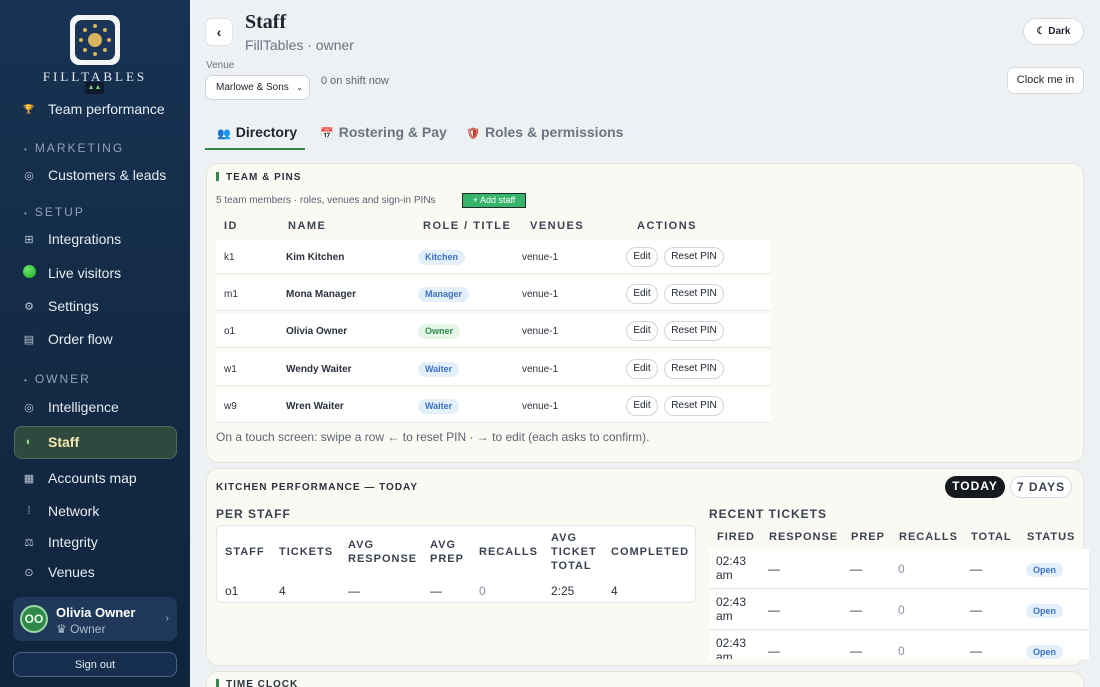 This screenshot has height=687, width=1100. What do you see at coordinates (29, 339) in the screenshot?
I see `clipboard-icon: ▤` at bounding box center [29, 339].